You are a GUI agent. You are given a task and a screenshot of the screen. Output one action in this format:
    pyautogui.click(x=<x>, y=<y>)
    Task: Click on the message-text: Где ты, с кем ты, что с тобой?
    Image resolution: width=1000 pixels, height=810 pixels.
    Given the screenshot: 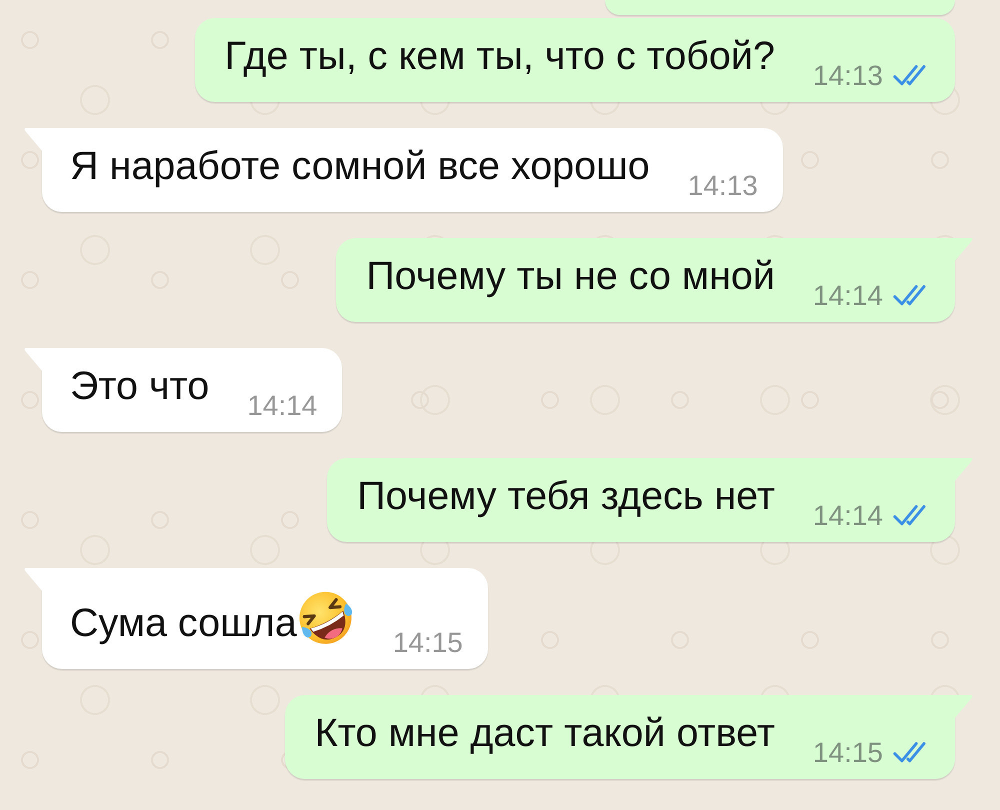 What is the action you would take?
    pyautogui.click(x=499, y=56)
    